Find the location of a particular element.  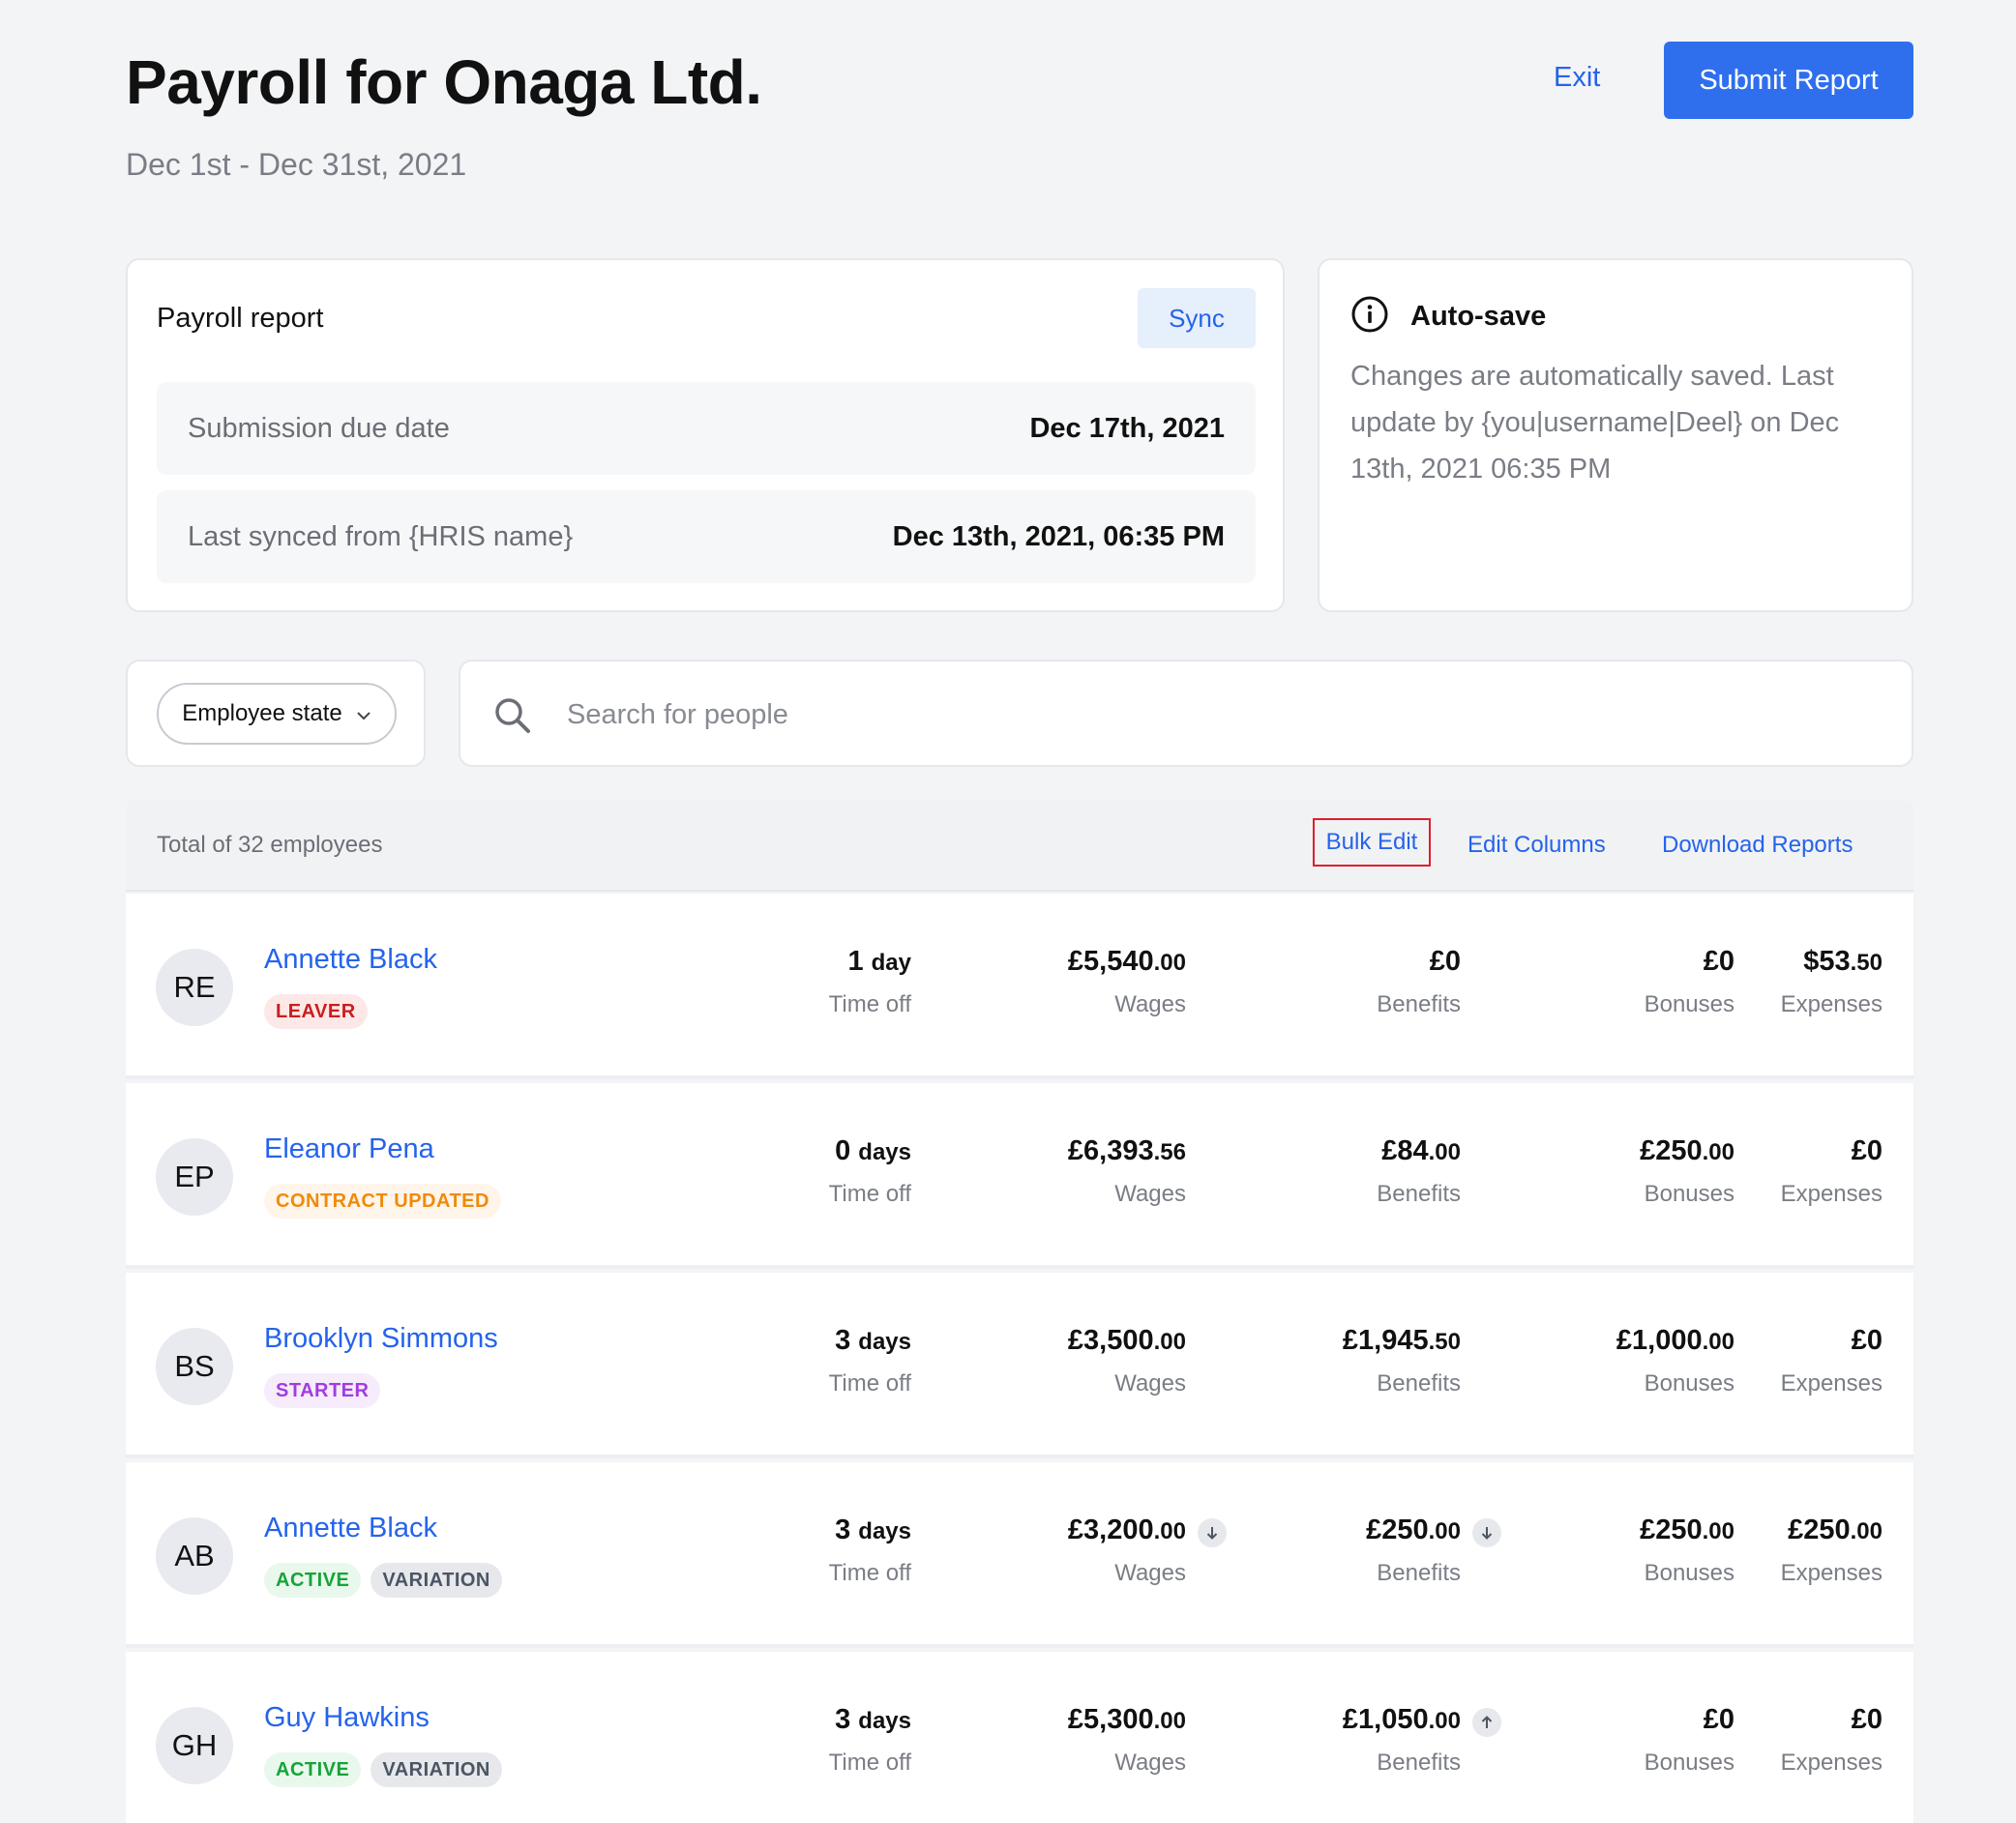

benefits-cell: £1,050.00 Benefits is located at coordinates (1355, 1740).